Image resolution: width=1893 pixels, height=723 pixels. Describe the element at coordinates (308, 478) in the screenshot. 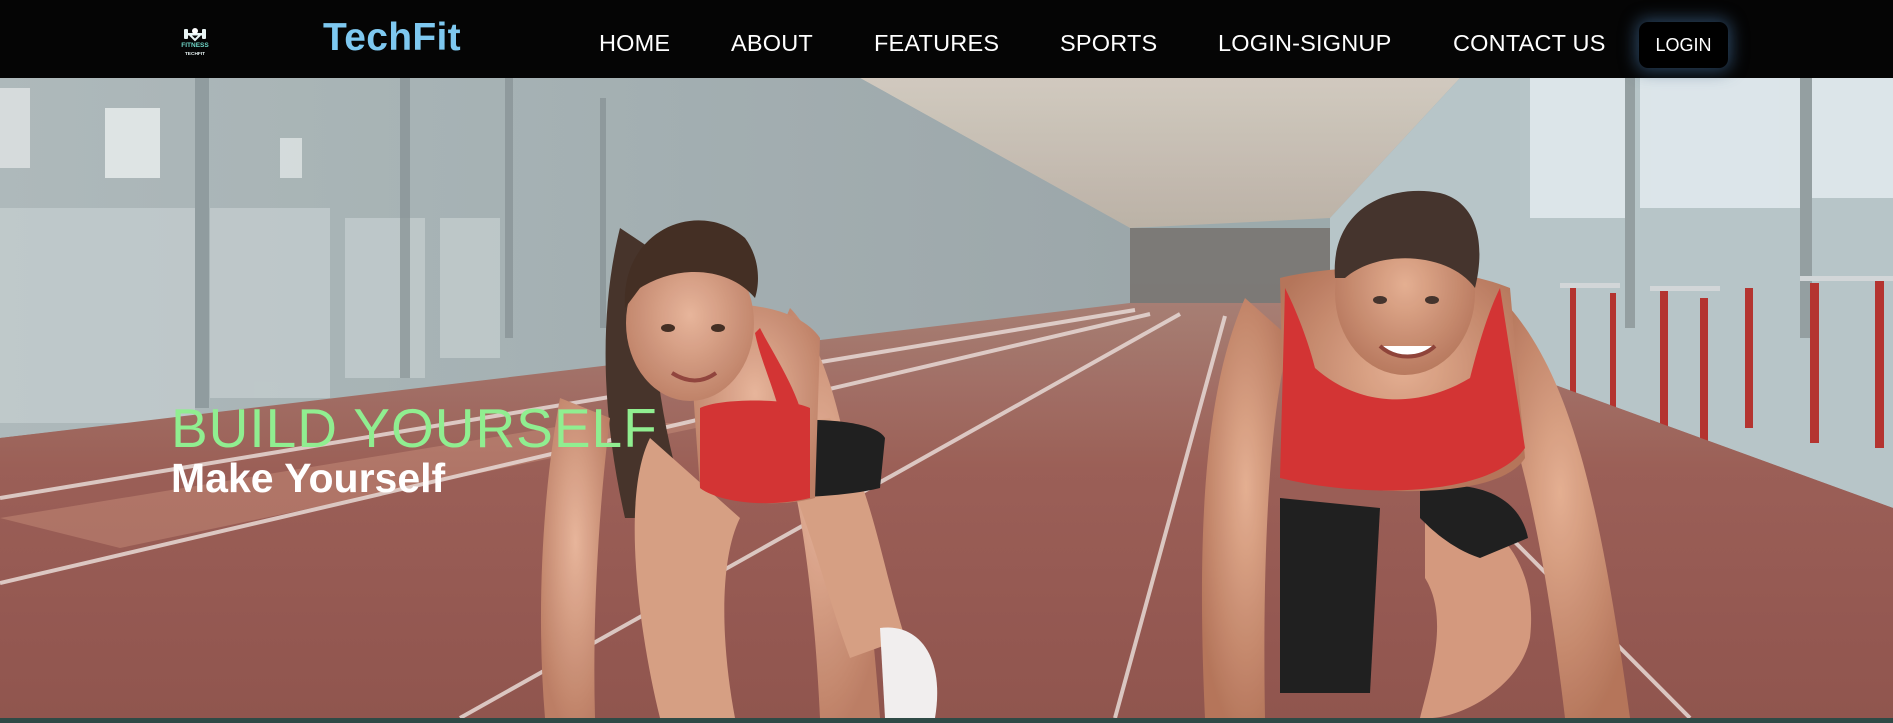

I see `hero-subtitle: Make Yourself` at that location.